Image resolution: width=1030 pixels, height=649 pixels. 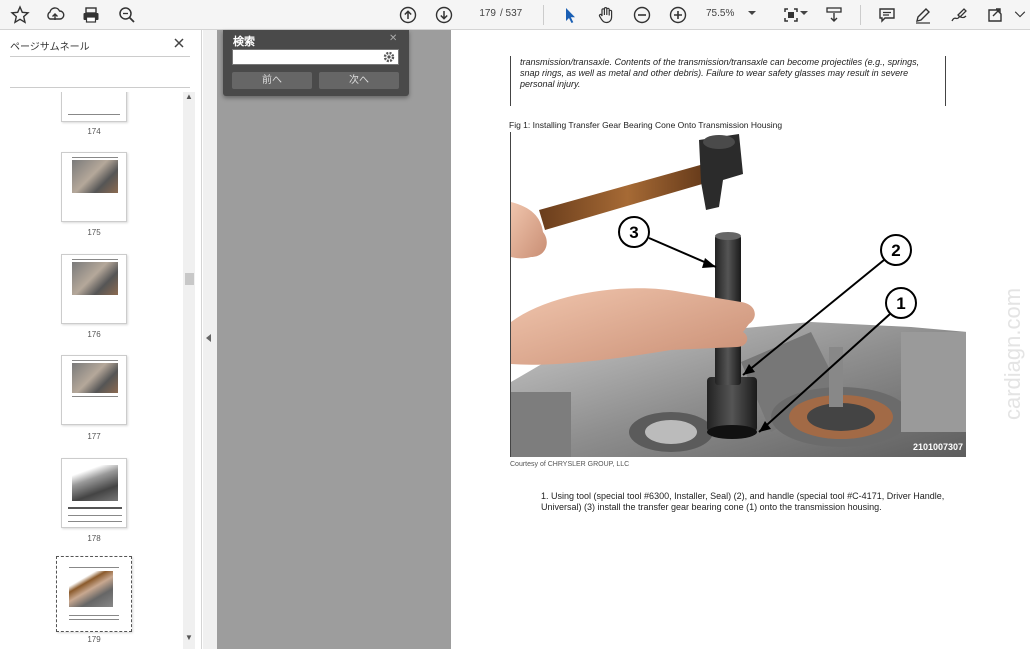 What do you see at coordinates (606, 15) in the screenshot?
I see `hand-icon` at bounding box center [606, 15].